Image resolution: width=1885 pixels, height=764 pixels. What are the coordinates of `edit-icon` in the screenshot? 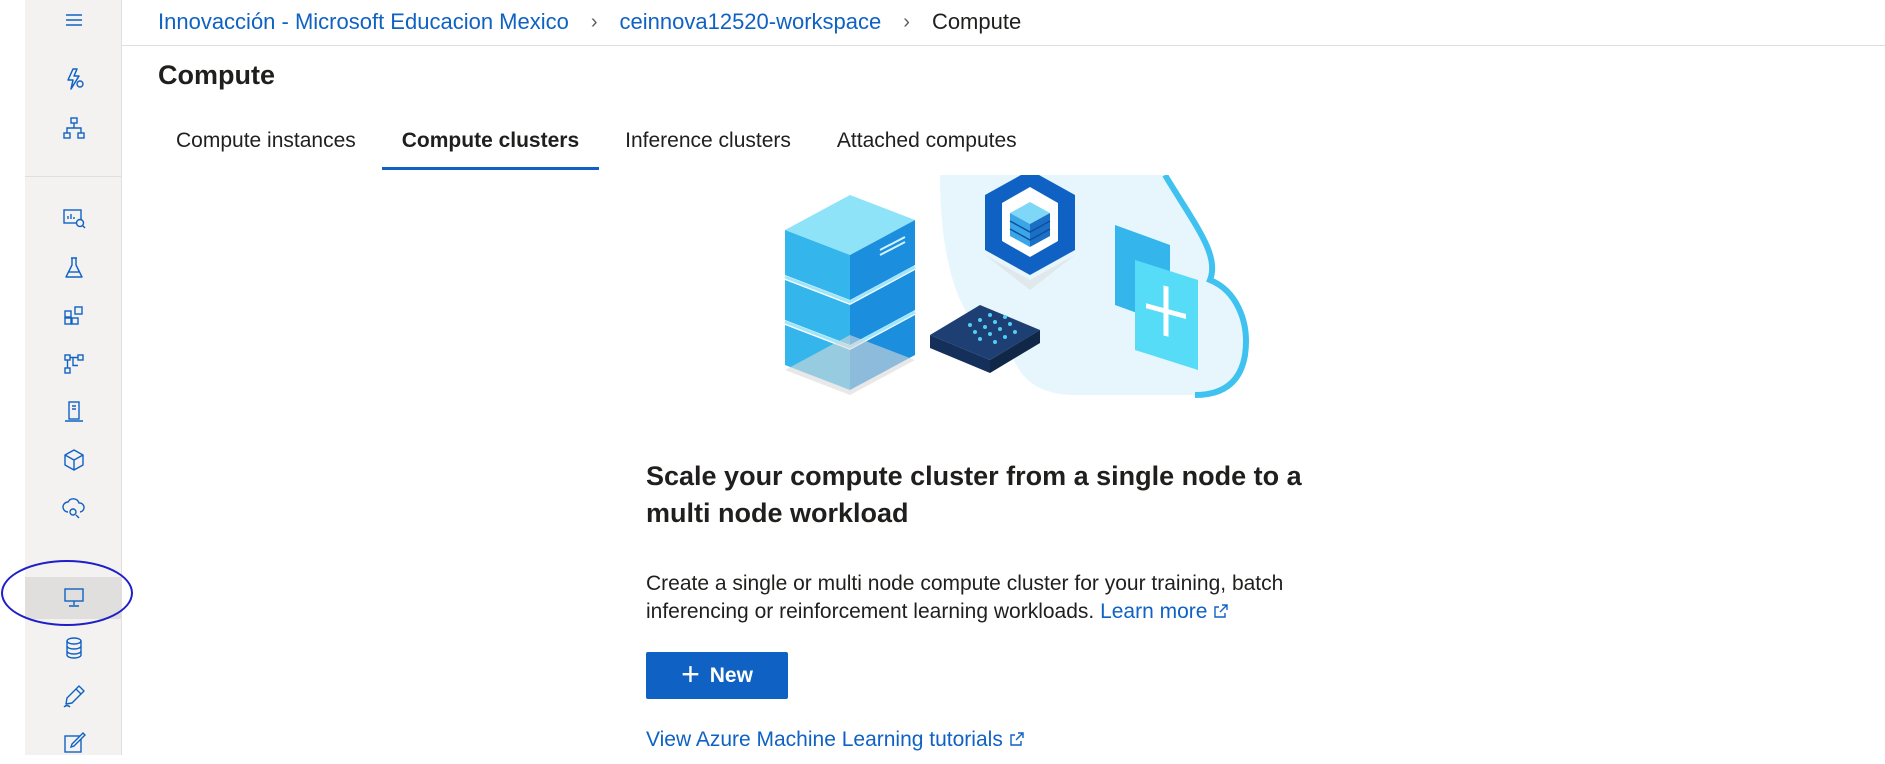 It's located at (73, 743).